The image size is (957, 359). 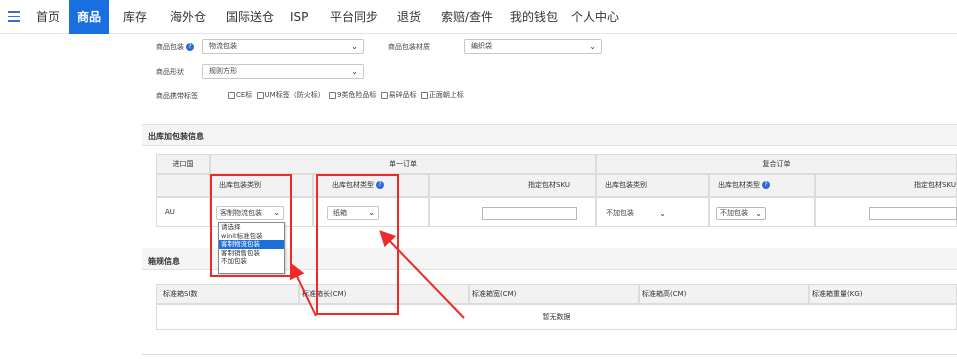 I want to click on combined-pack-category-select: 不加包装 ⌄, so click(x=636, y=213).